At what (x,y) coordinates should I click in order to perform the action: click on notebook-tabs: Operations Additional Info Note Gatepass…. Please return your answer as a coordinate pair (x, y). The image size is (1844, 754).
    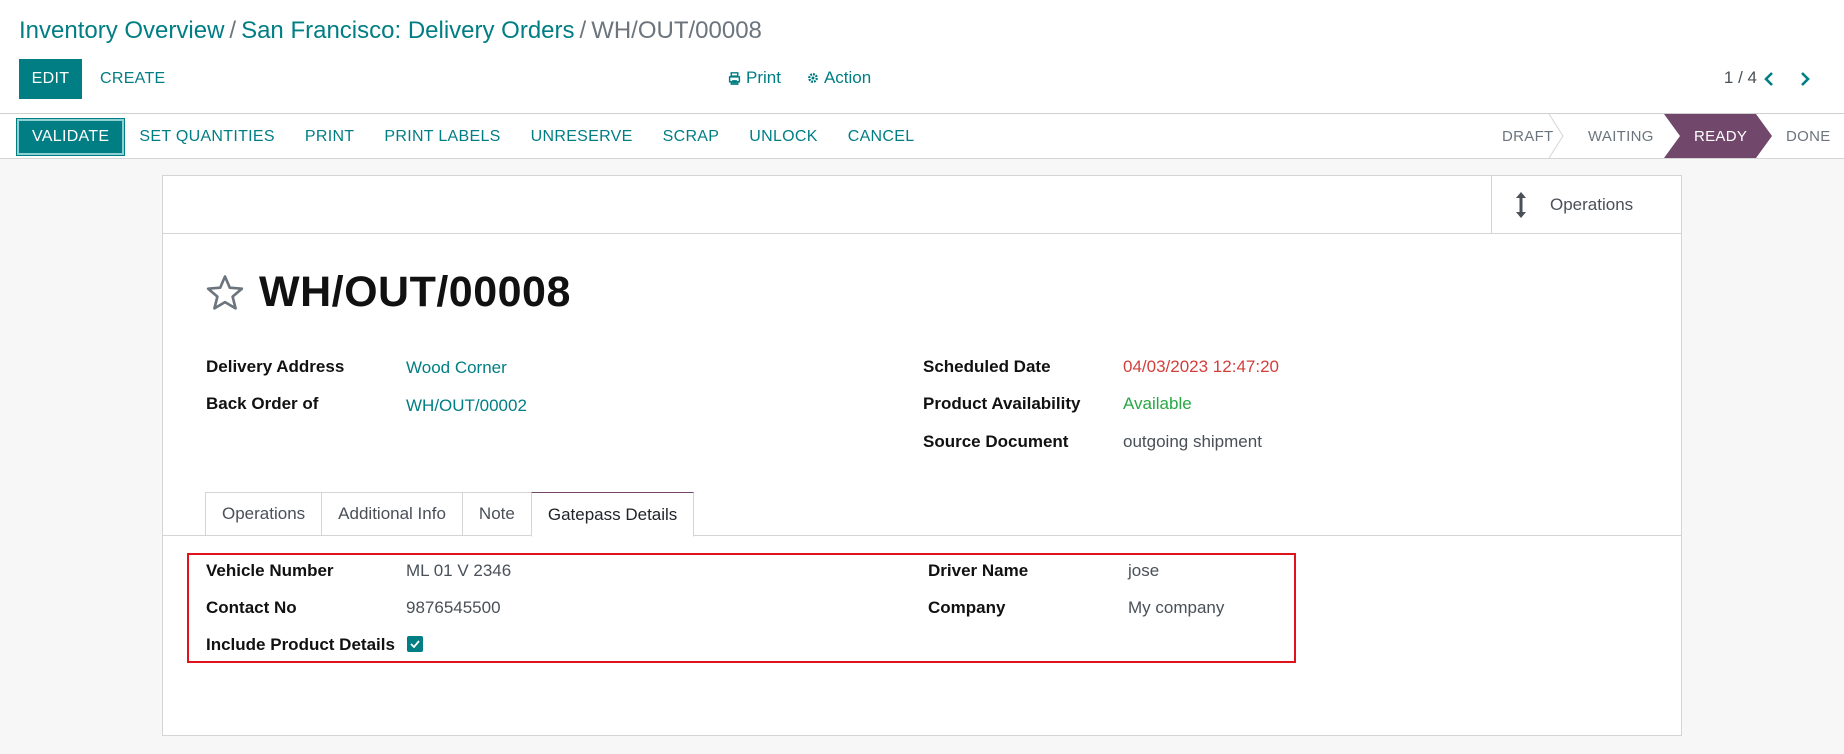
    Looking at the image, I should click on (450, 514).